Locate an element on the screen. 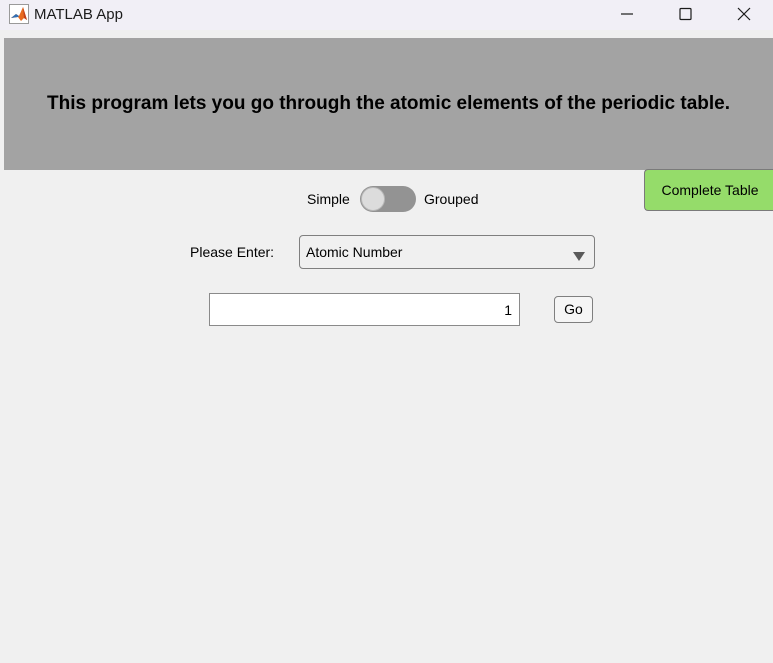 The height and width of the screenshot is (663, 773). value-input is located at coordinates (364, 309).